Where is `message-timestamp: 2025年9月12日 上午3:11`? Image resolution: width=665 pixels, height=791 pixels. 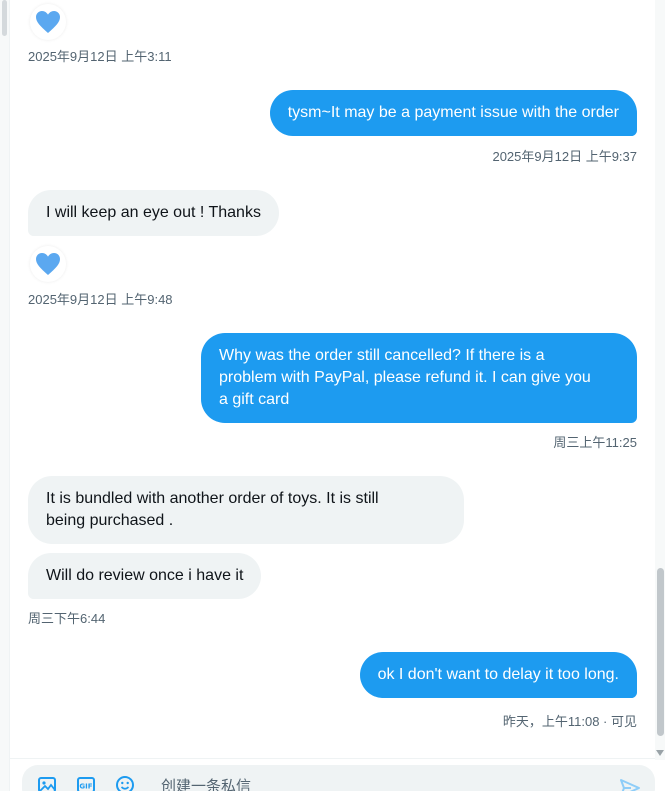
message-timestamp: 2025年9月12日 上午3:11 is located at coordinates (100, 56).